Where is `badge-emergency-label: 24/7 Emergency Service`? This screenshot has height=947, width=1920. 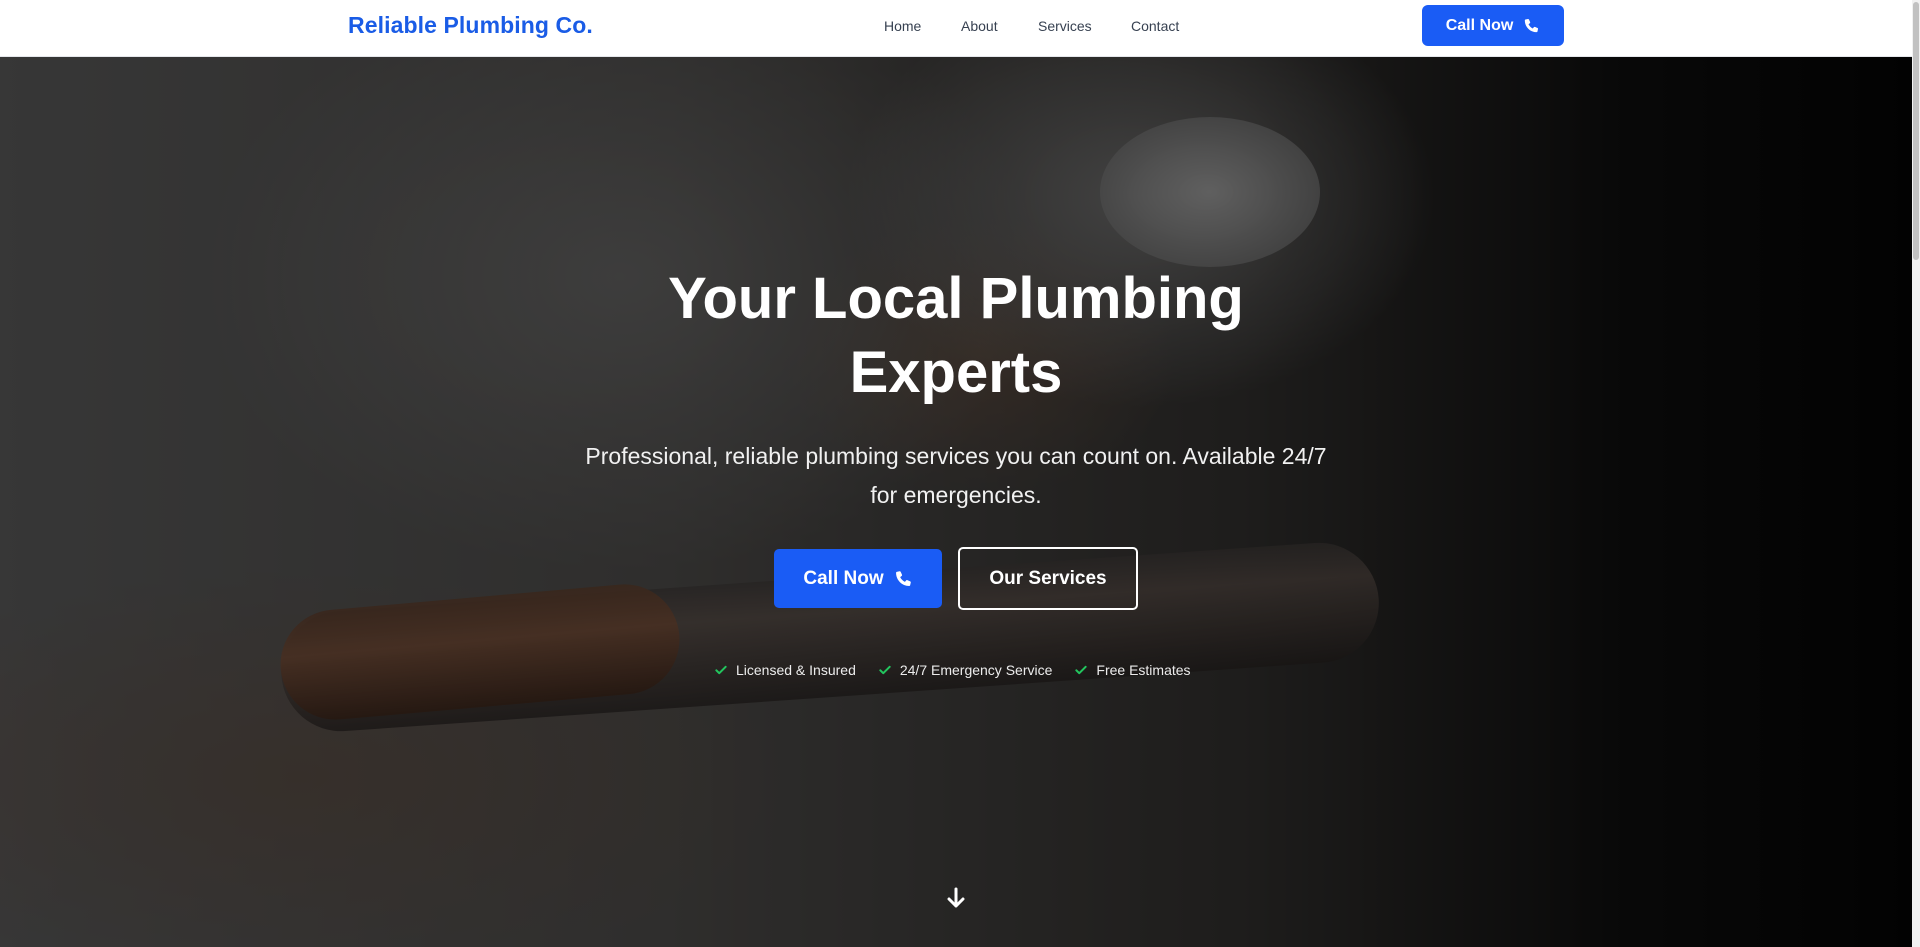 badge-emergency-label: 24/7 Emergency Service is located at coordinates (976, 670).